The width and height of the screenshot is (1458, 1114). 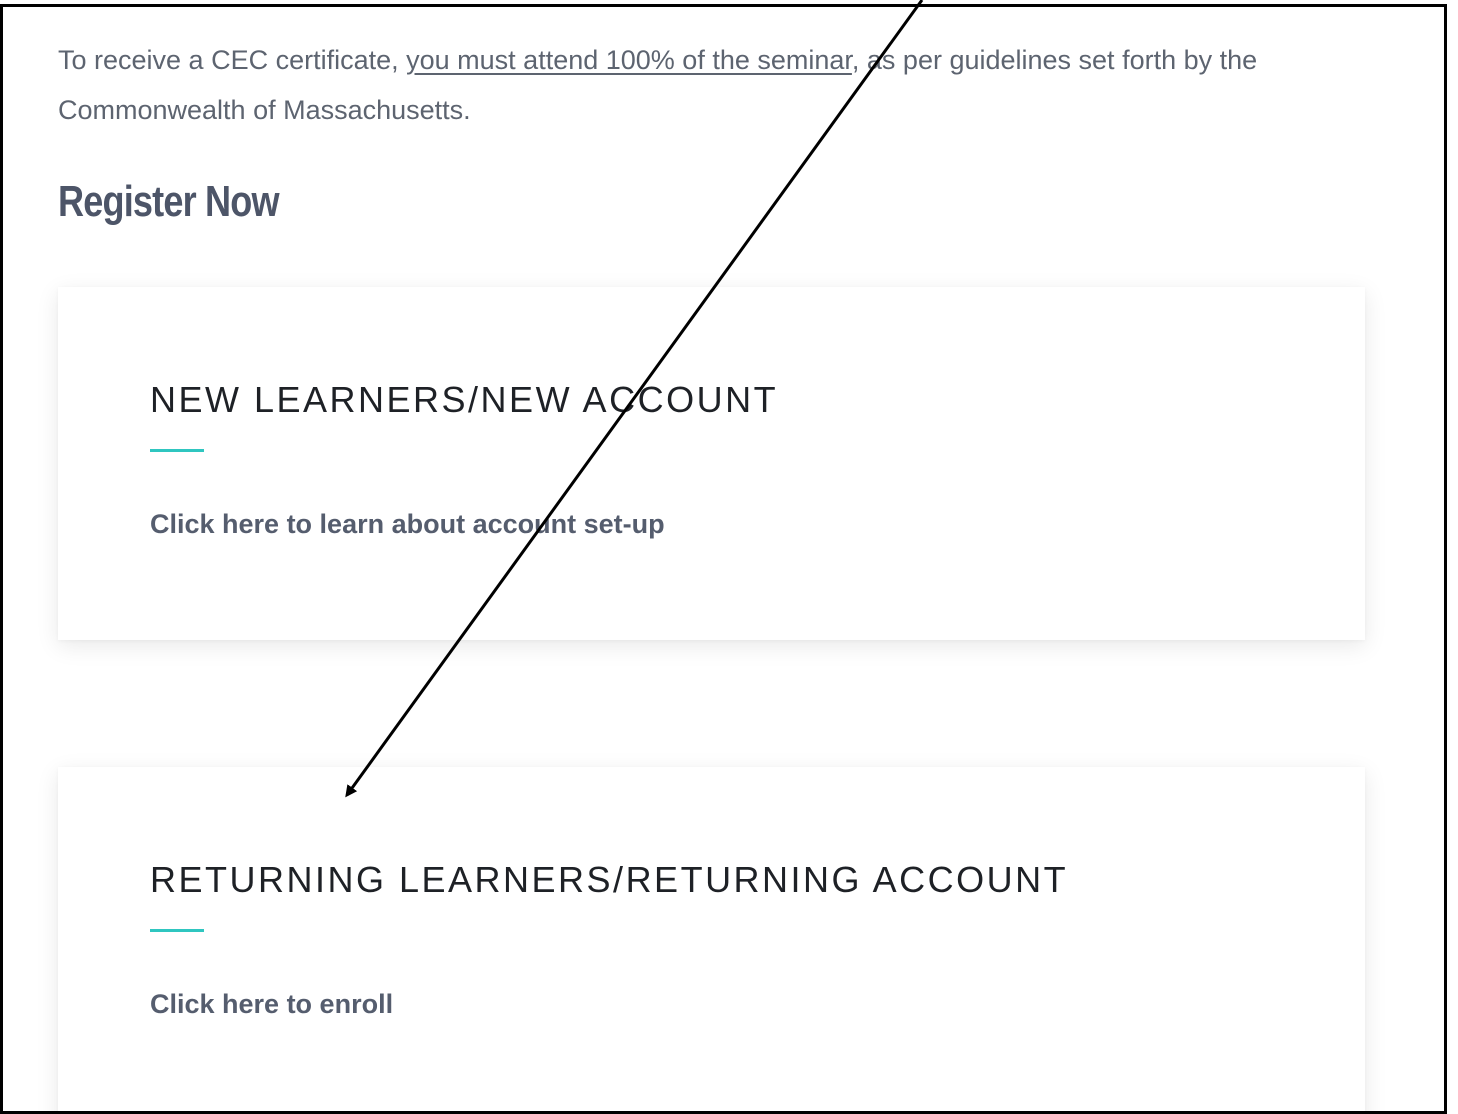 What do you see at coordinates (1445, 232) in the screenshot?
I see `scrollbar-track` at bounding box center [1445, 232].